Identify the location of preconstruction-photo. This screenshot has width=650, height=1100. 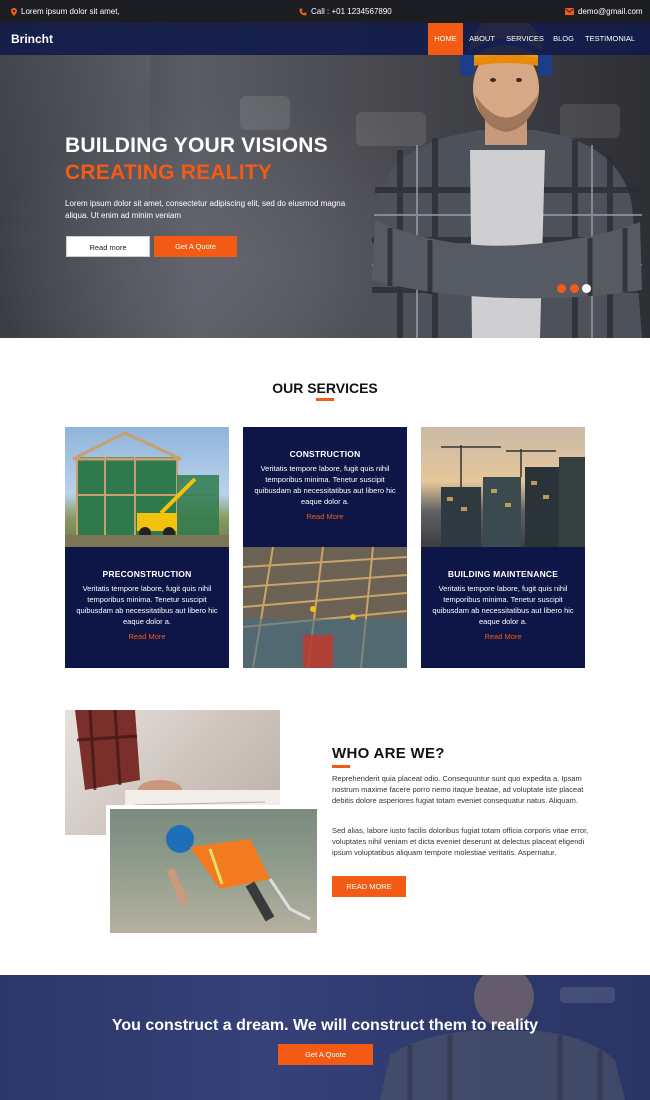
(147, 487).